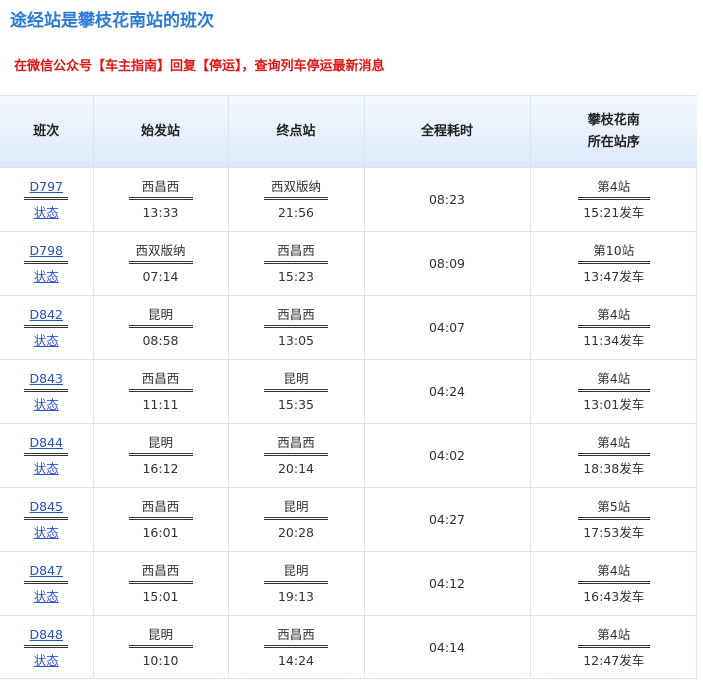 This screenshot has width=703, height=688. What do you see at coordinates (614, 276) in the screenshot?
I see `local-depart-time: 13:47发车` at bounding box center [614, 276].